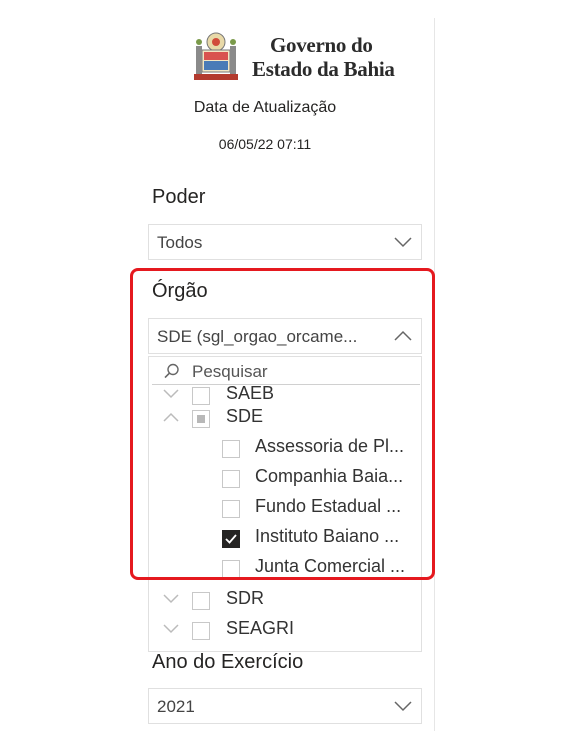  I want to click on bahia-coat-of-arms-icon, so click(216, 56).